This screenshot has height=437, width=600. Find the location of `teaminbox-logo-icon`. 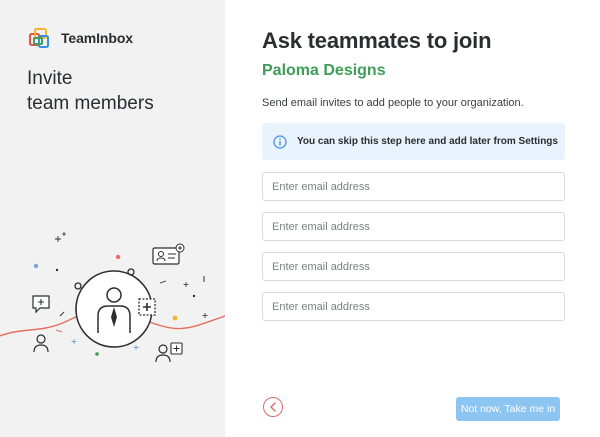

teaminbox-logo-icon is located at coordinates (39, 38).